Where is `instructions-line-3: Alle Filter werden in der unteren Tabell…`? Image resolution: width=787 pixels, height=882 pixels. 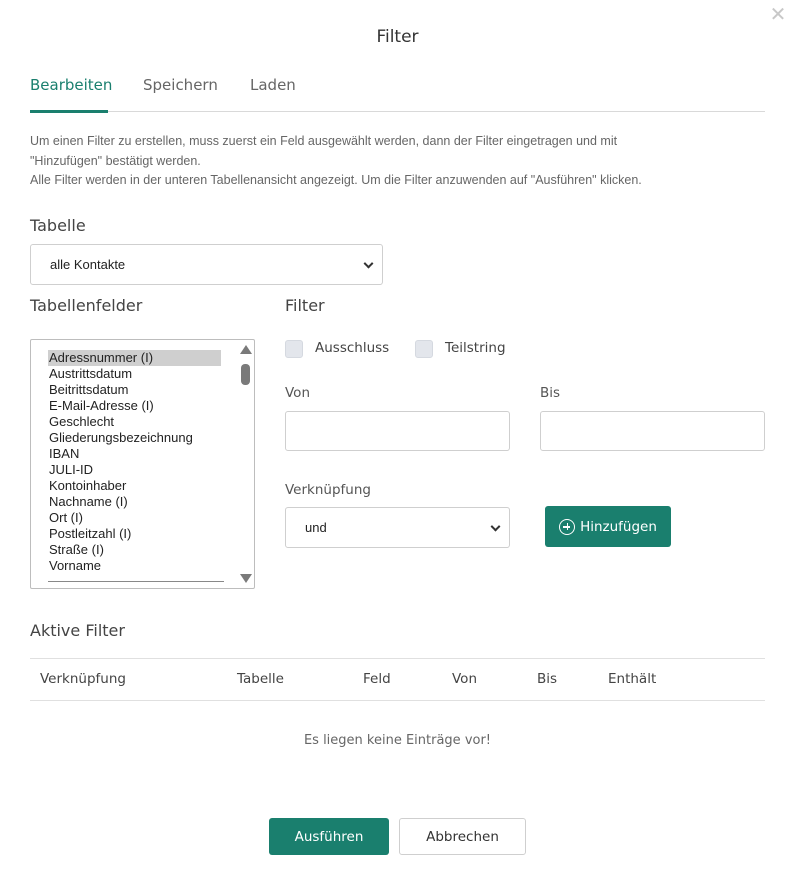
instructions-line-3: Alle Filter werden in der unteren Tabell… is located at coordinates (336, 180).